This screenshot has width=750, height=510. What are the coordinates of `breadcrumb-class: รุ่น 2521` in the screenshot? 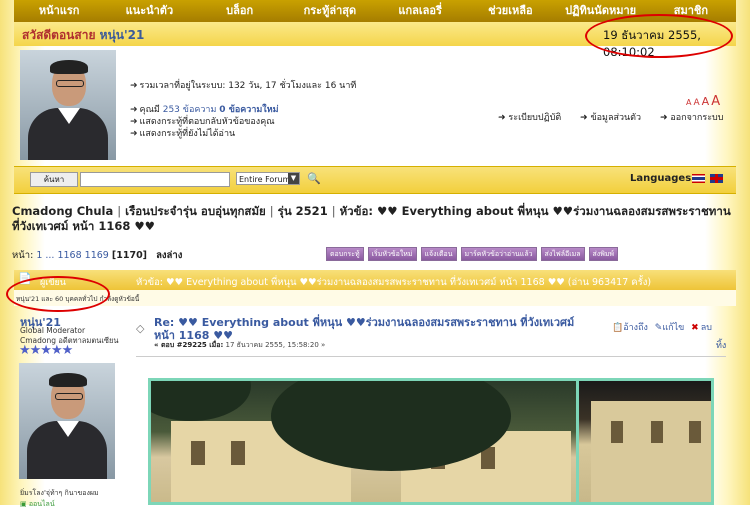 It's located at (303, 211).